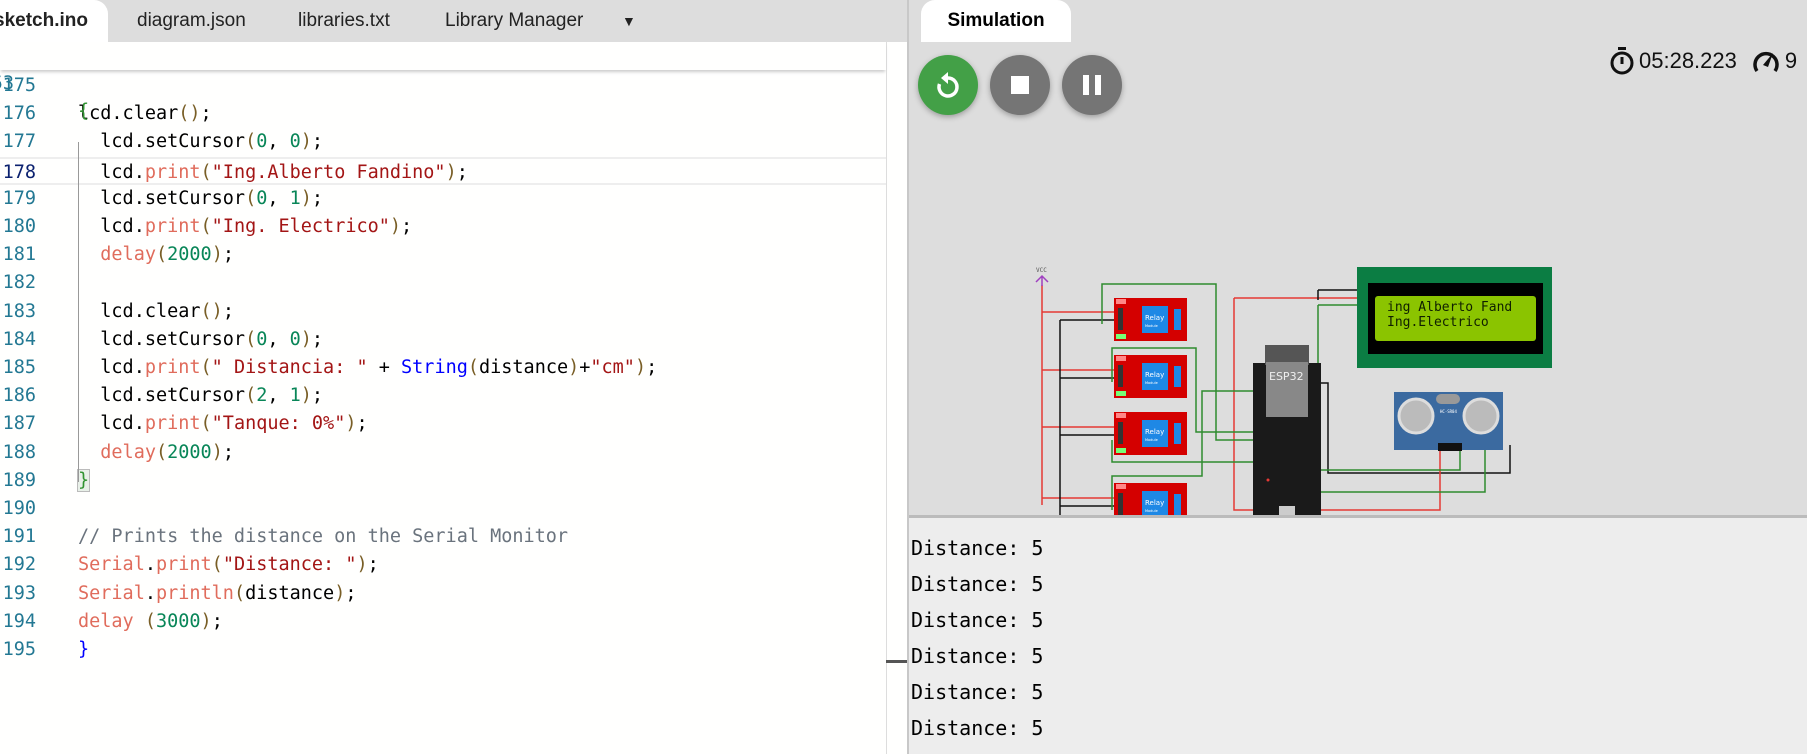 The width and height of the screenshot is (1807, 754). I want to click on sticky-scroll-line: 53 {, so click(443, 82).